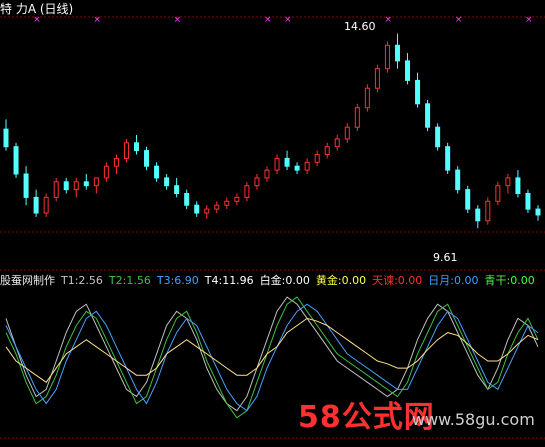 Image resolution: width=545 pixels, height=447 pixels. What do you see at coordinates (320, 417) in the screenshot?
I see `watermark-number: 58` at bounding box center [320, 417].